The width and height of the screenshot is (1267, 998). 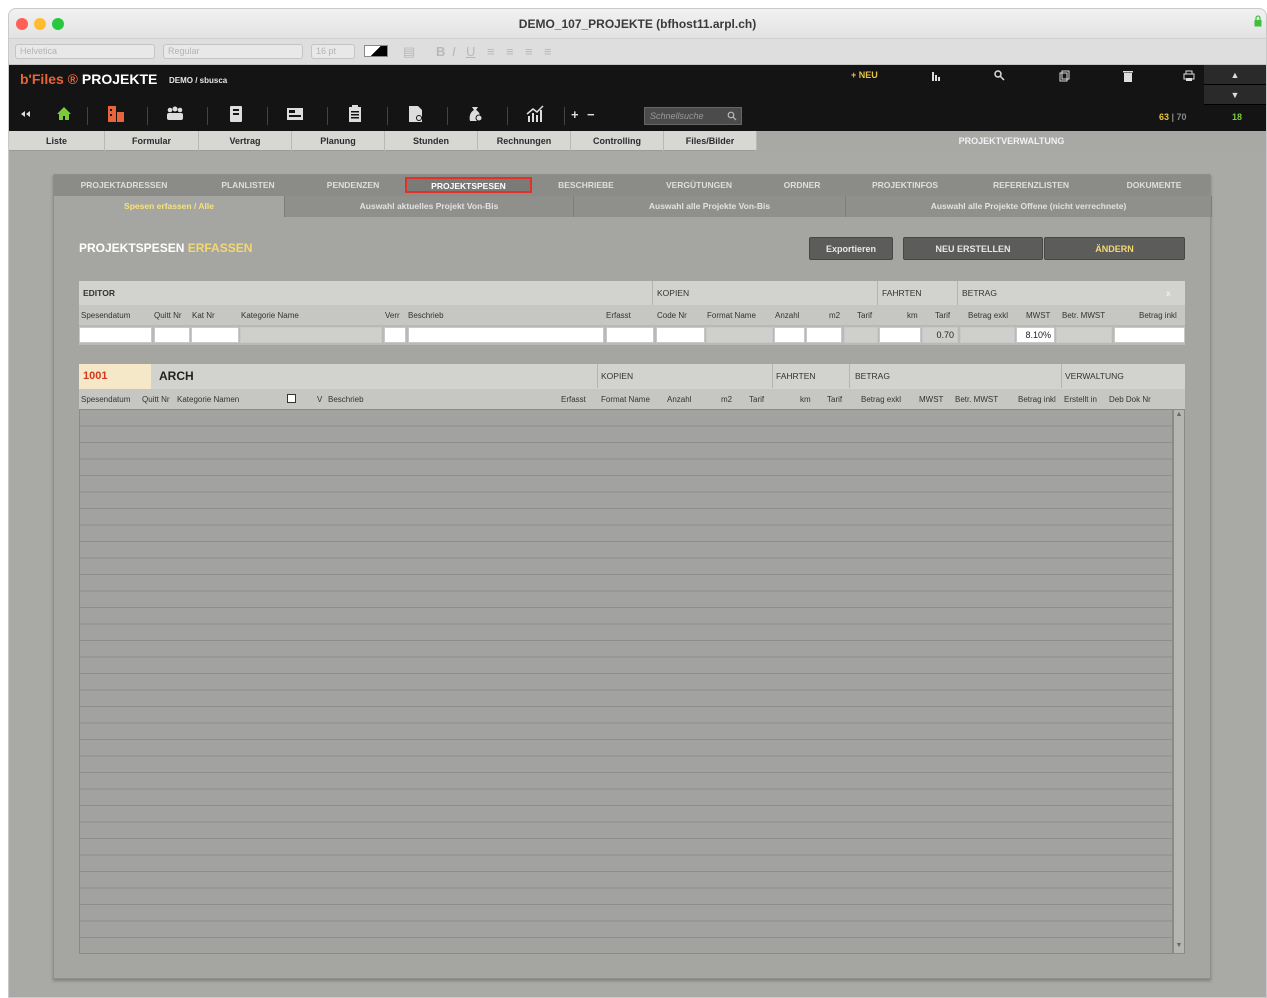 I want to click on add-icon: +, so click(x=575, y=114).